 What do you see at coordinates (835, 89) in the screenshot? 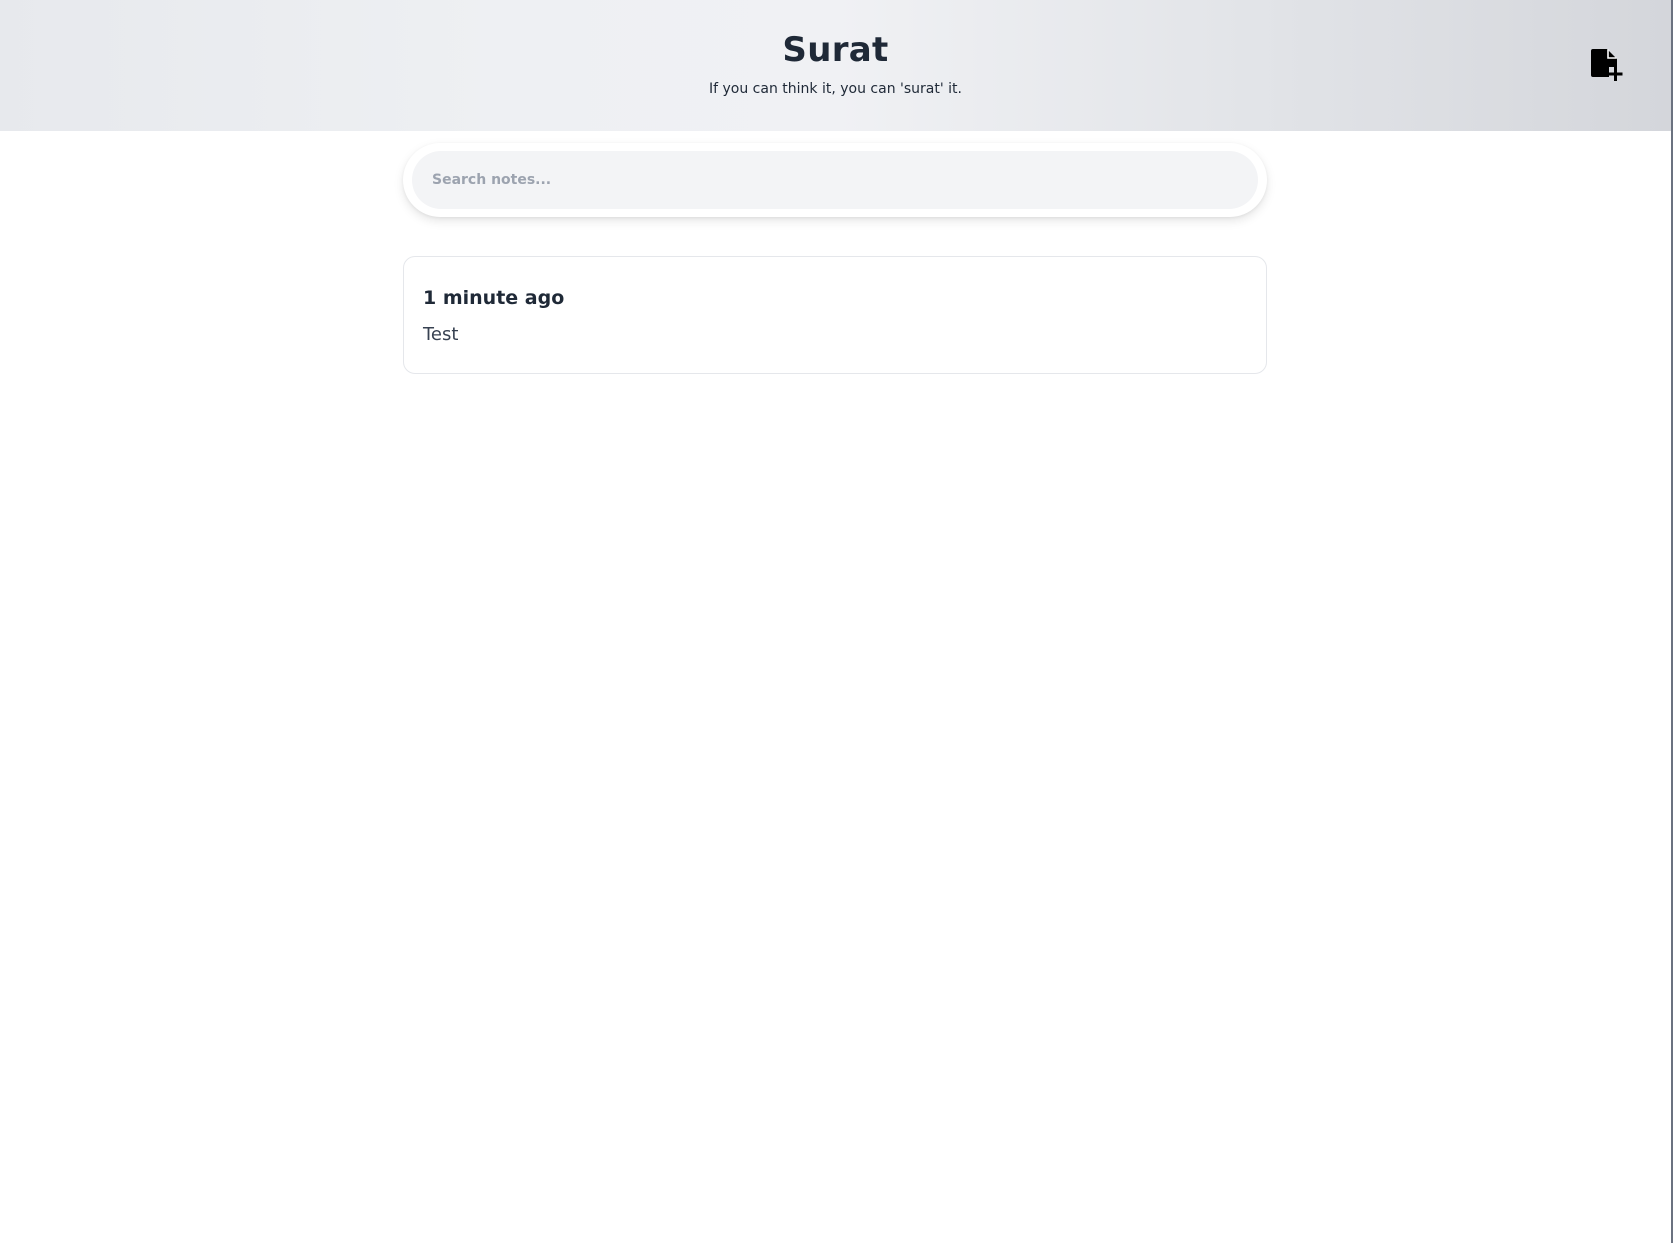
I see `app-tagline: If you can think it, you can 'surat' it.` at bounding box center [835, 89].